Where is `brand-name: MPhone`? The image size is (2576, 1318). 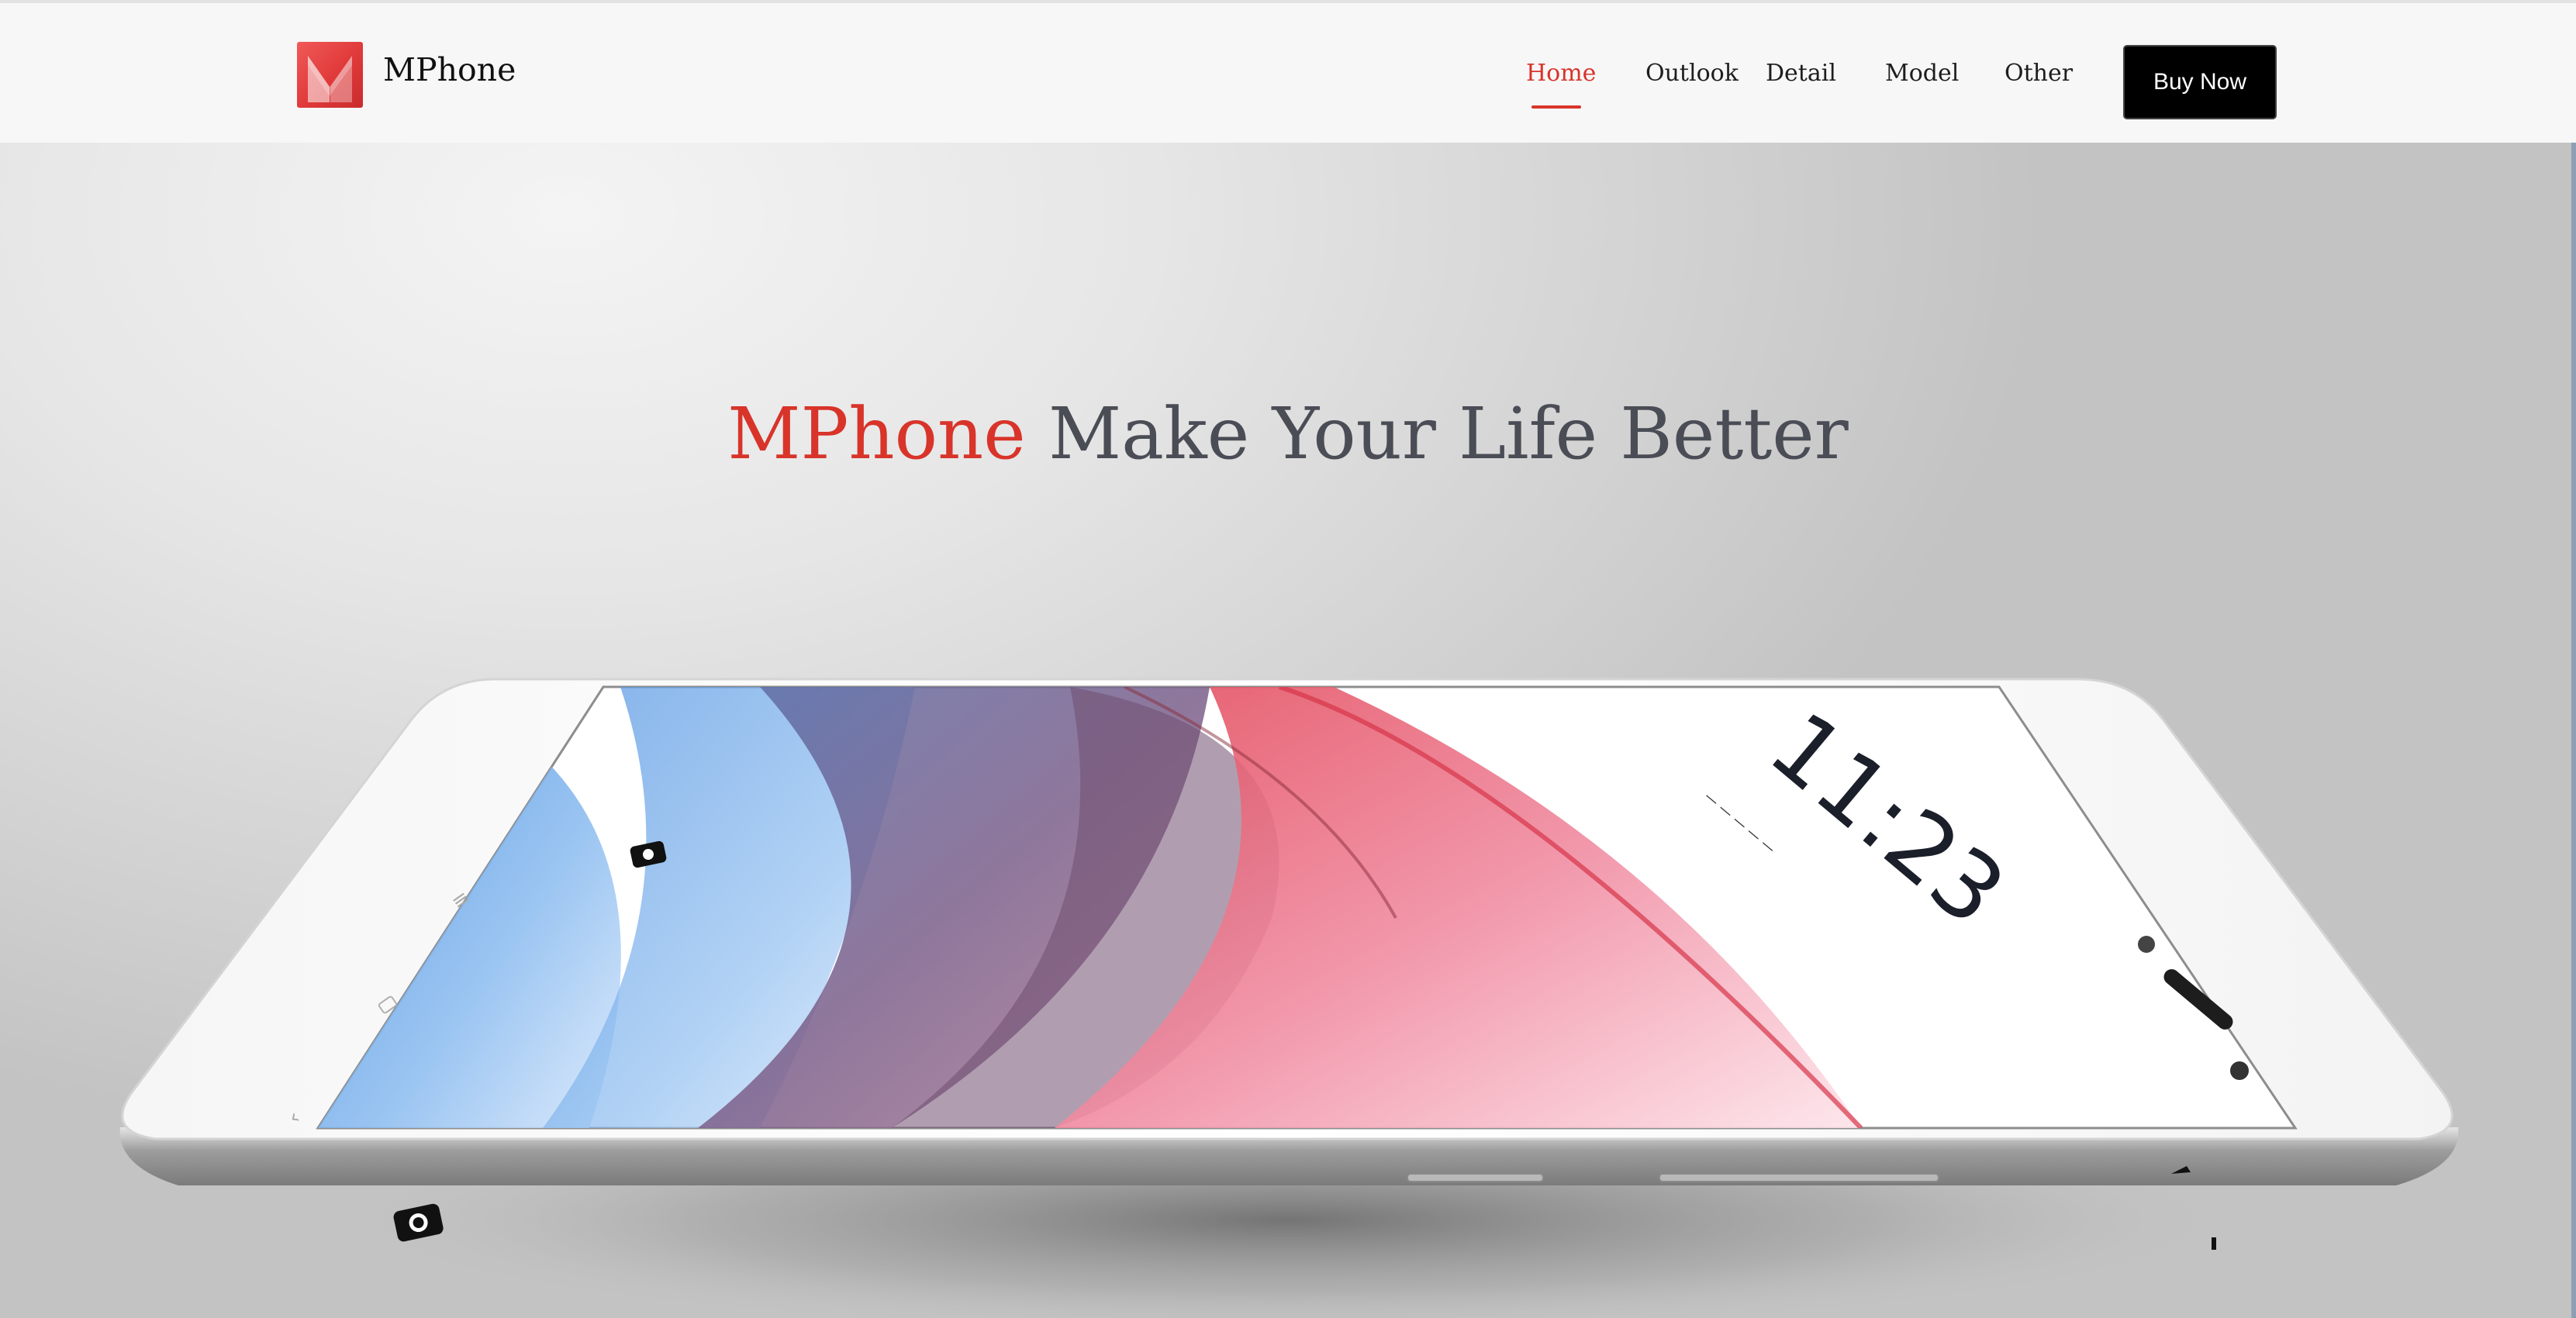 brand-name: MPhone is located at coordinates (450, 70).